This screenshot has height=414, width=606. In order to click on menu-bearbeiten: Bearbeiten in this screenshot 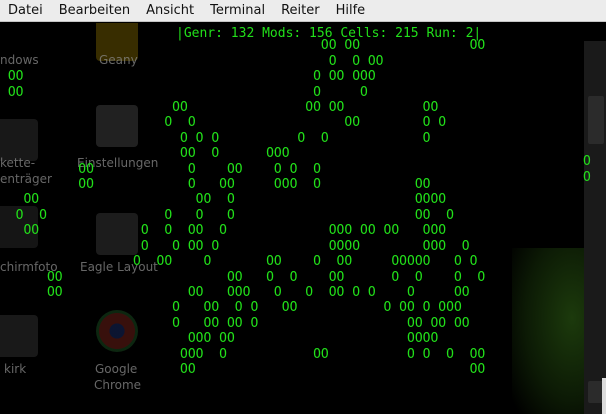, I will do `click(94, 11)`.